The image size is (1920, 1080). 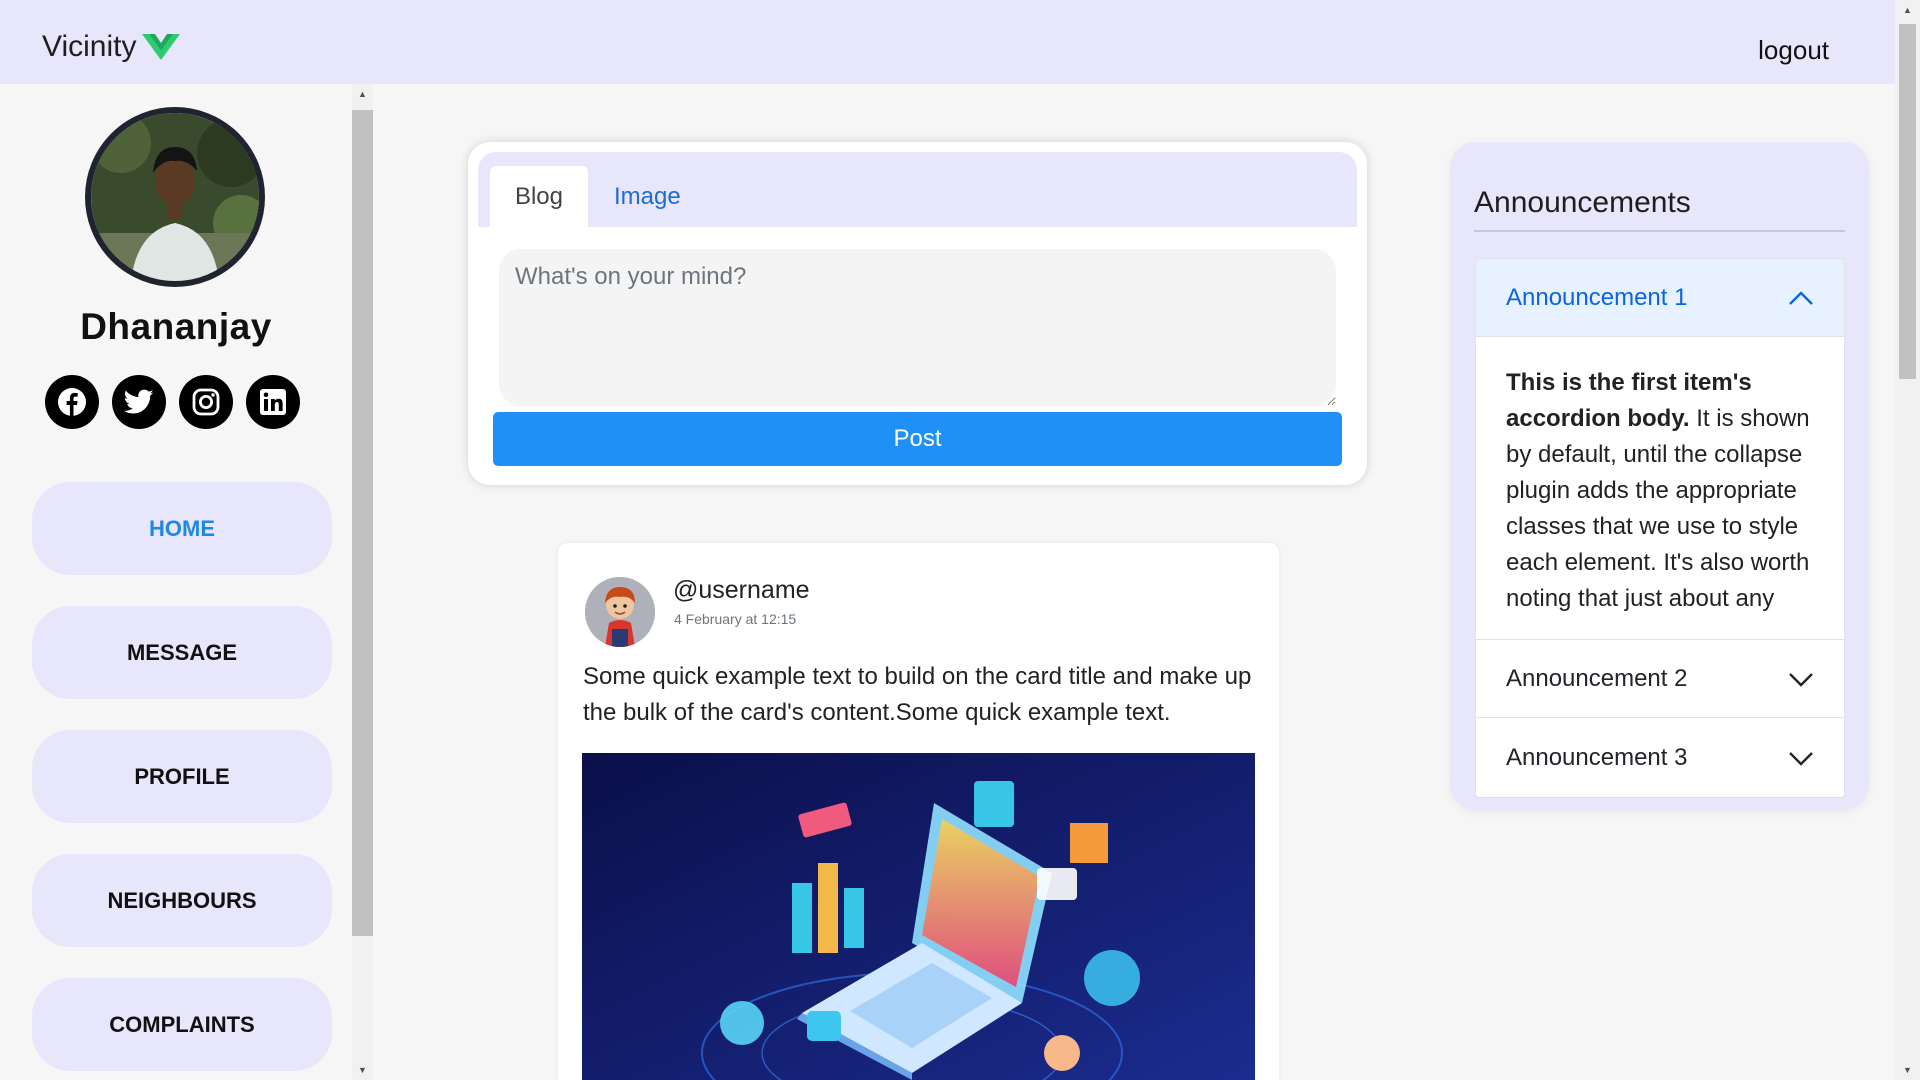 What do you see at coordinates (539, 196) in the screenshot?
I see `tab-blog: Blog` at bounding box center [539, 196].